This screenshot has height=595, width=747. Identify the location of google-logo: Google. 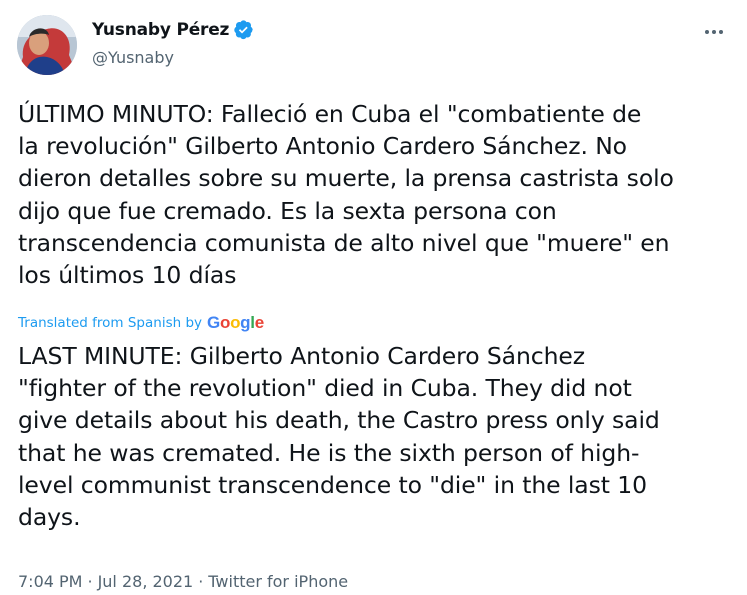
(235, 322).